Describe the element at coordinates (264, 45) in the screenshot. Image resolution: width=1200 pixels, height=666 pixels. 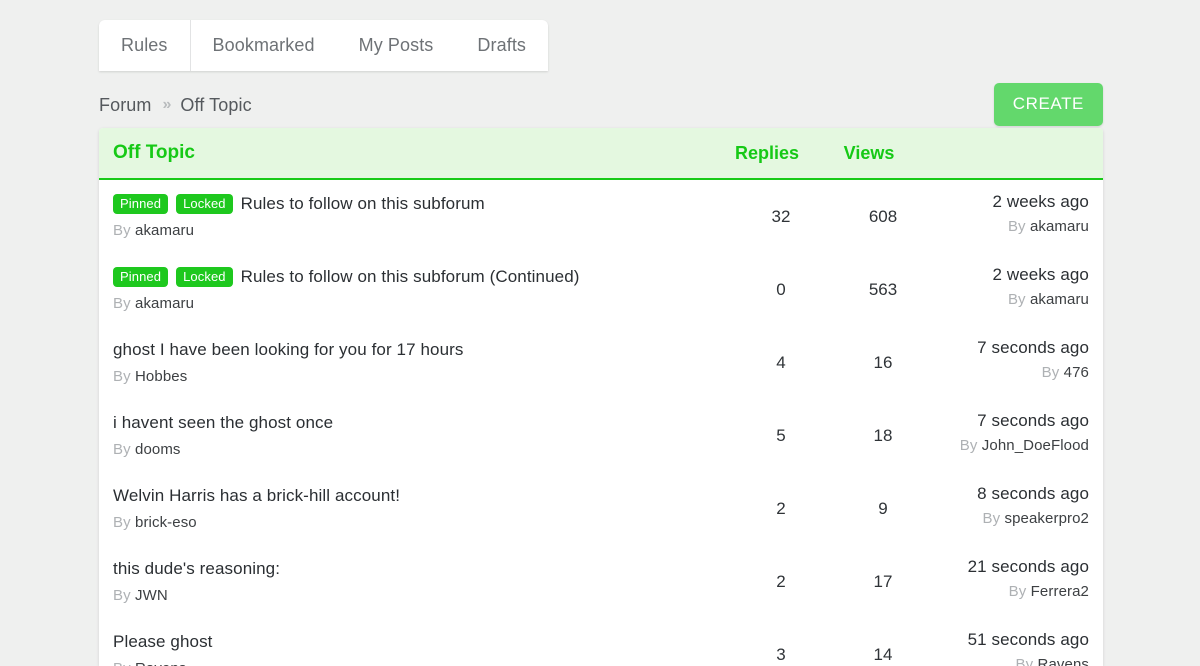
I see `tab-bookmarked: Bookmarked` at that location.